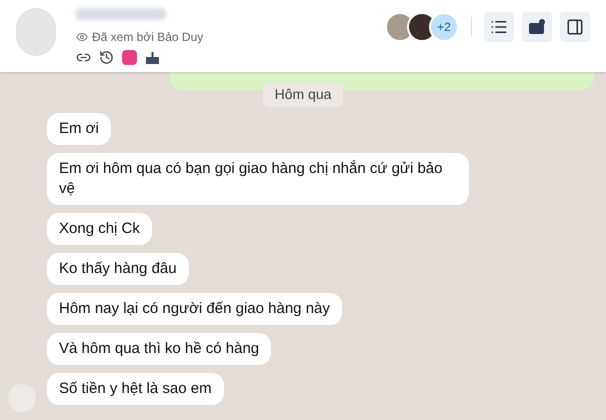  I want to click on inbox-icon, so click(537, 27).